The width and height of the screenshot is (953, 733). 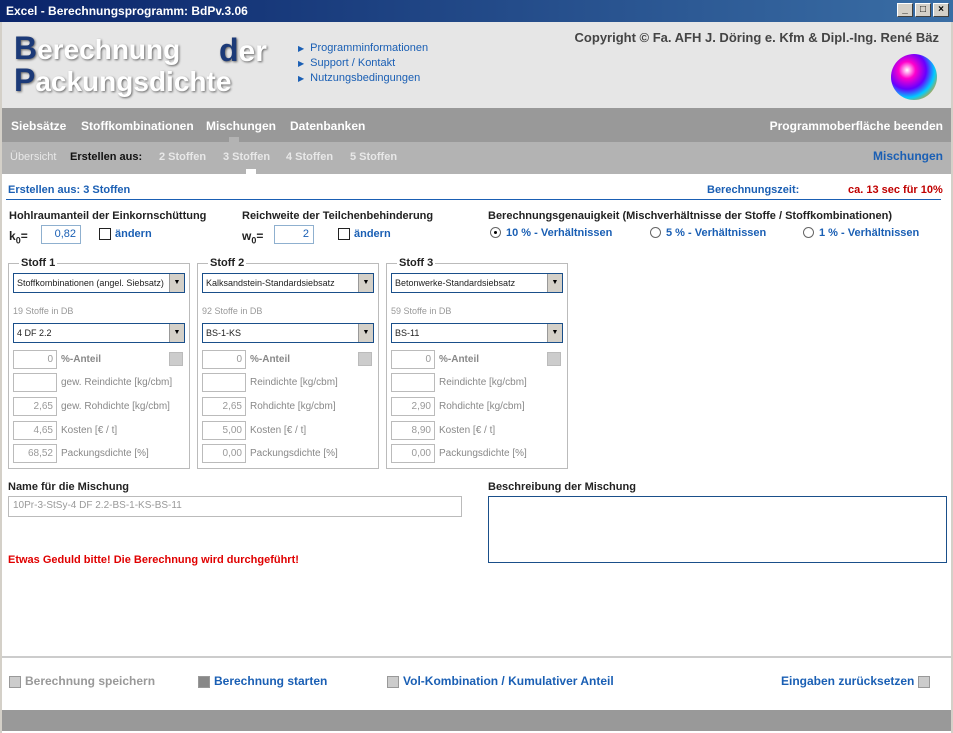 I want to click on footer-bar, so click(x=476, y=720).